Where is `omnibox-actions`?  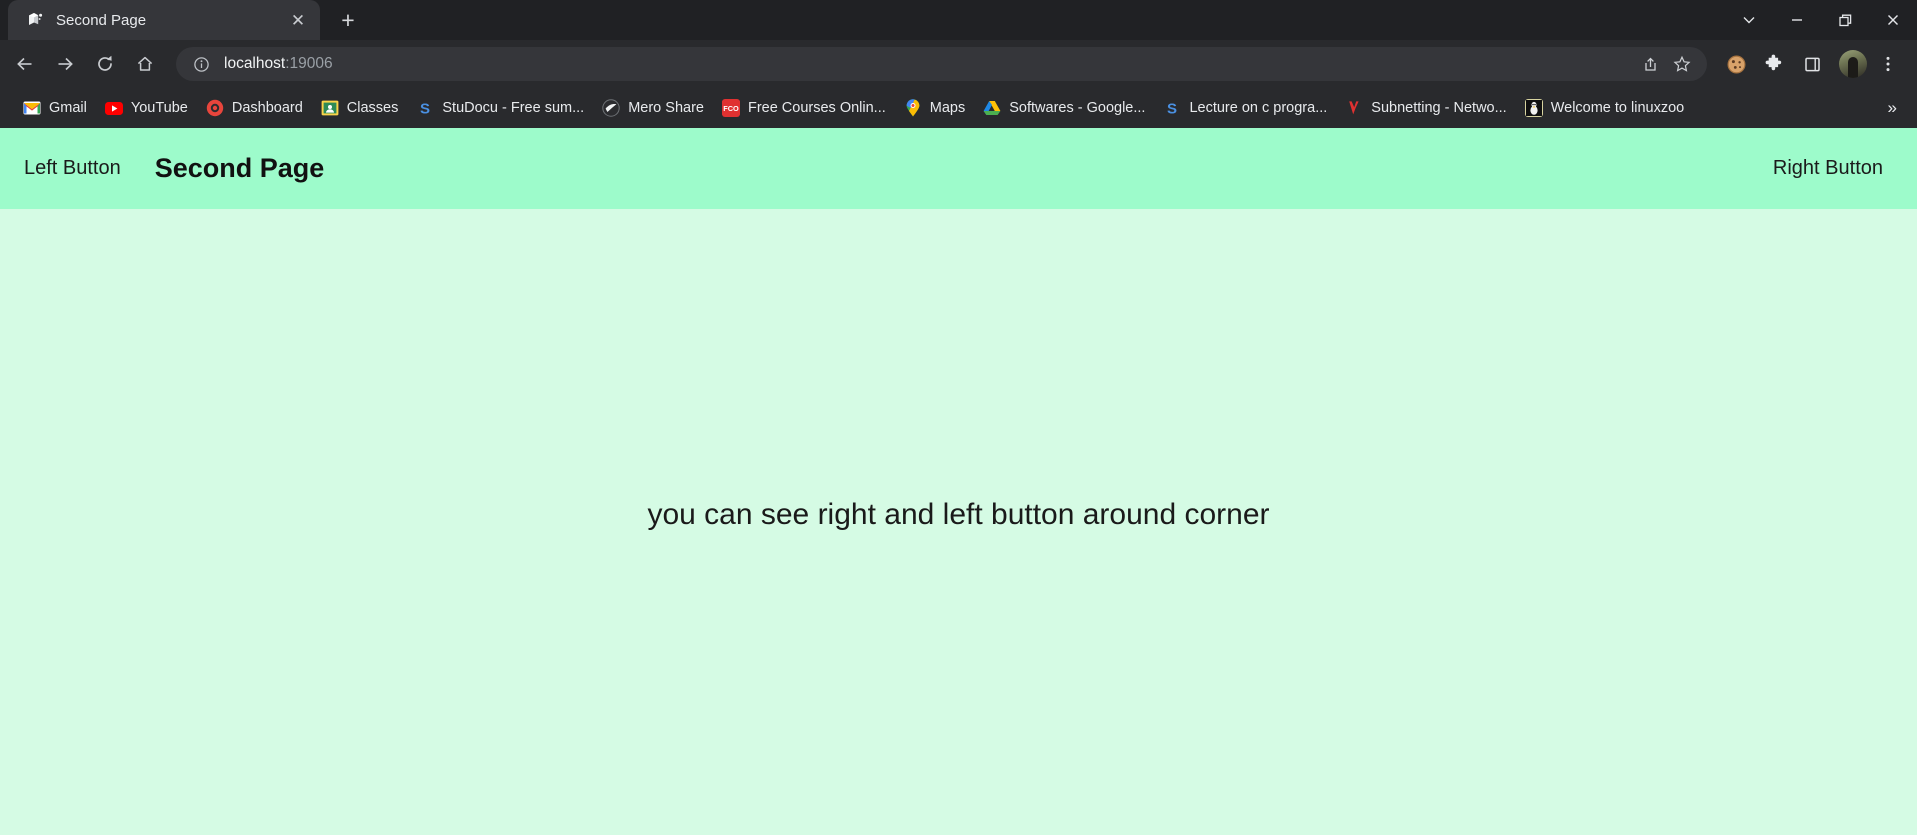
omnibox-actions is located at coordinates (1666, 64).